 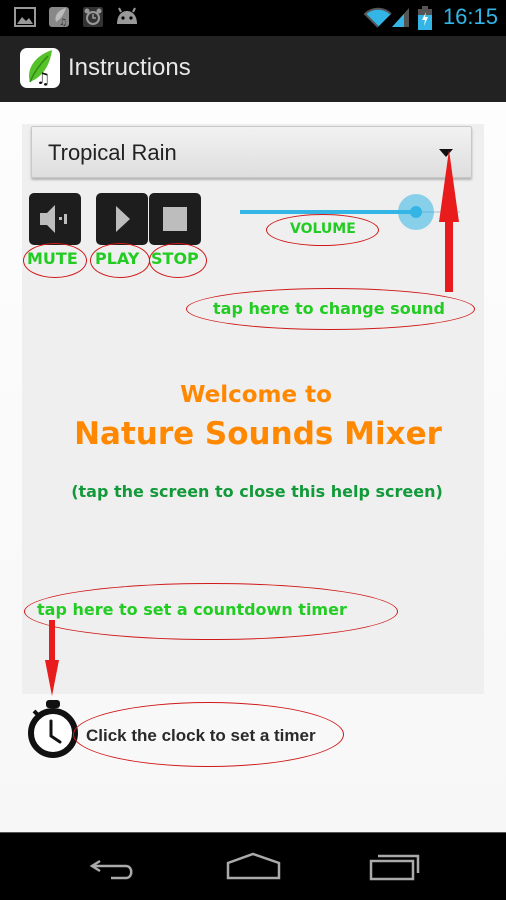 I want to click on stop-button, so click(x=175, y=219).